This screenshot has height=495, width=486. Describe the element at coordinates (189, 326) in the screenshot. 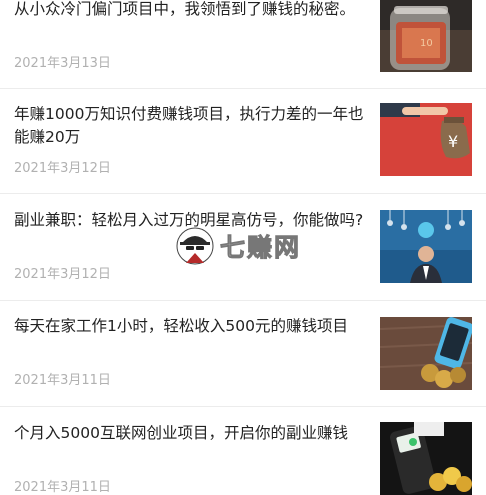

I see `article-title: 每天在家工作1小时，轻松收入500元的赚钱项目` at that location.